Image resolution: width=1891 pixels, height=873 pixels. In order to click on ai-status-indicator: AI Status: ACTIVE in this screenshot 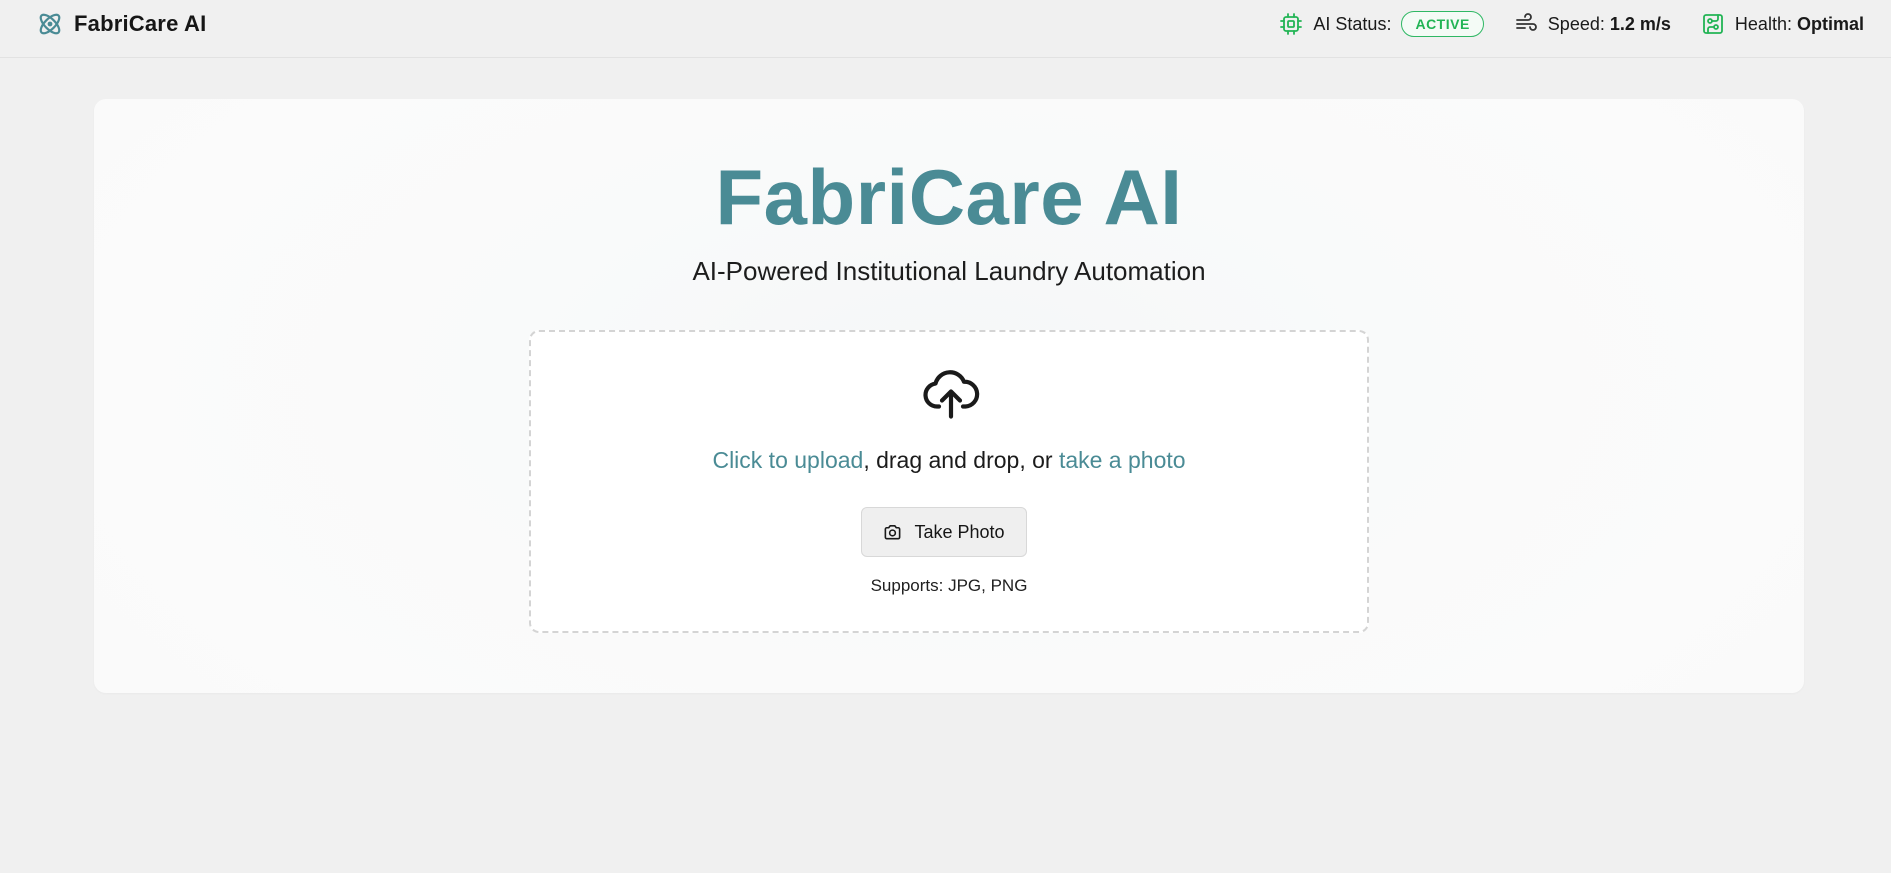, I will do `click(1381, 24)`.